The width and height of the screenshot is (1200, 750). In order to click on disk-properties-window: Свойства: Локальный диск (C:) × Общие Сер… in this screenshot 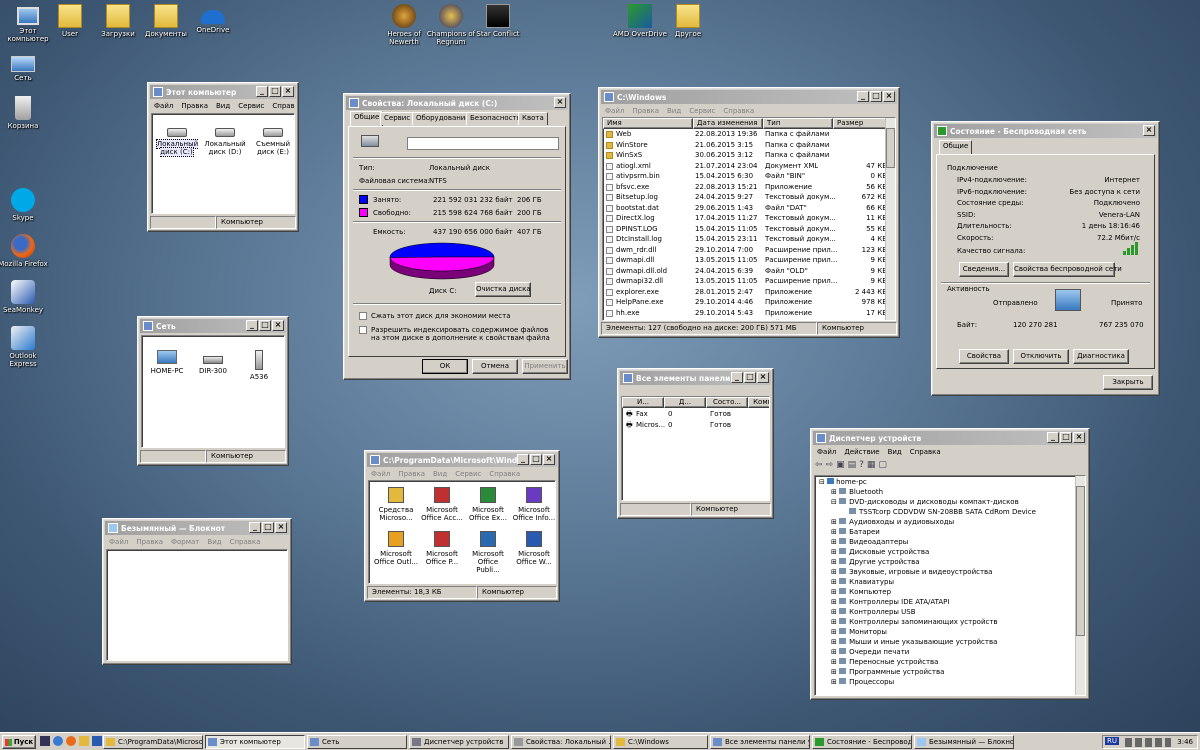, I will do `click(457, 236)`.